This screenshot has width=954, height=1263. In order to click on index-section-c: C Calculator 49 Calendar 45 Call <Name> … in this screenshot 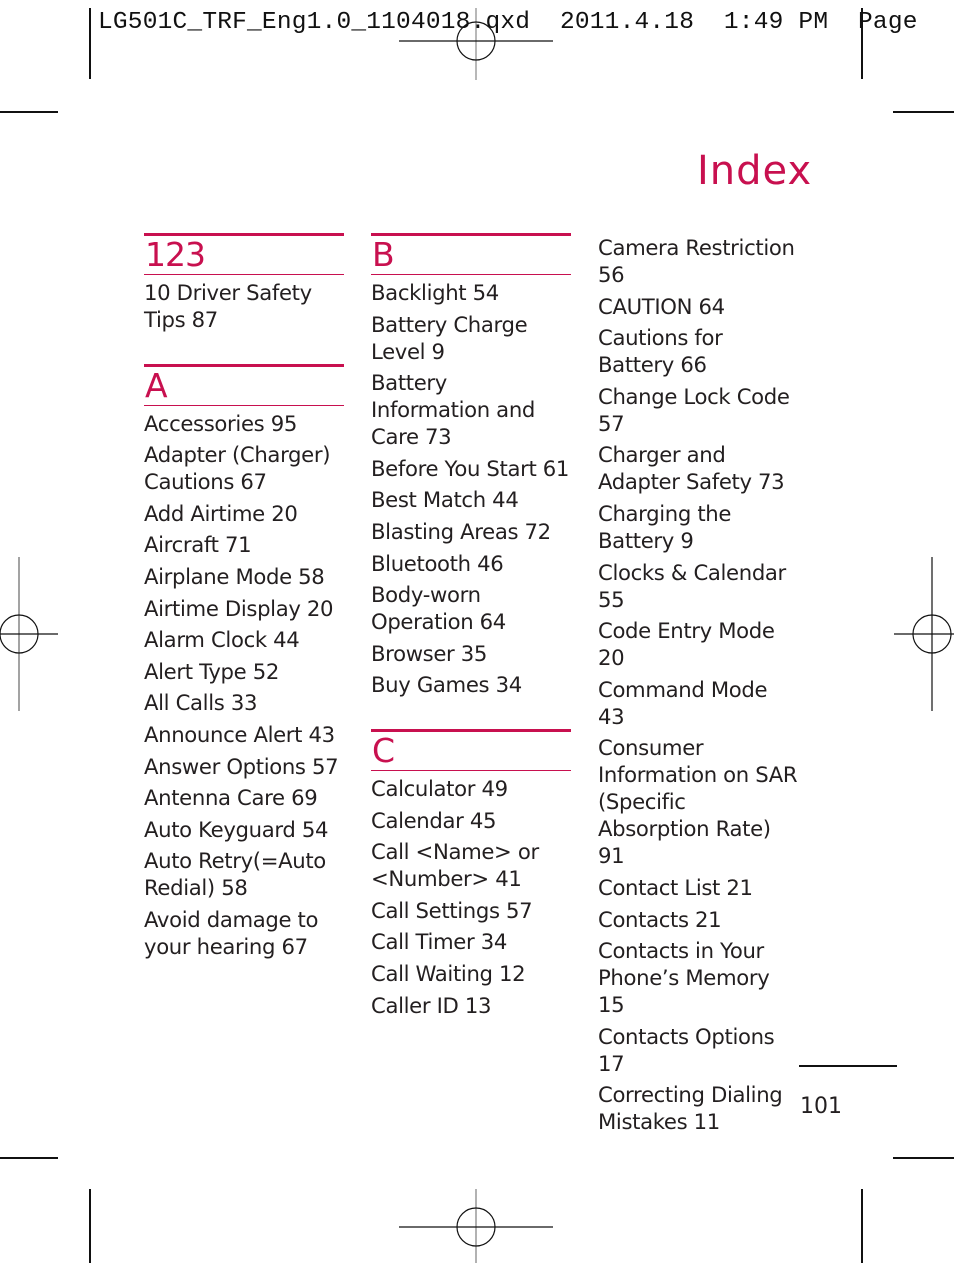, I will do `click(471, 873)`.